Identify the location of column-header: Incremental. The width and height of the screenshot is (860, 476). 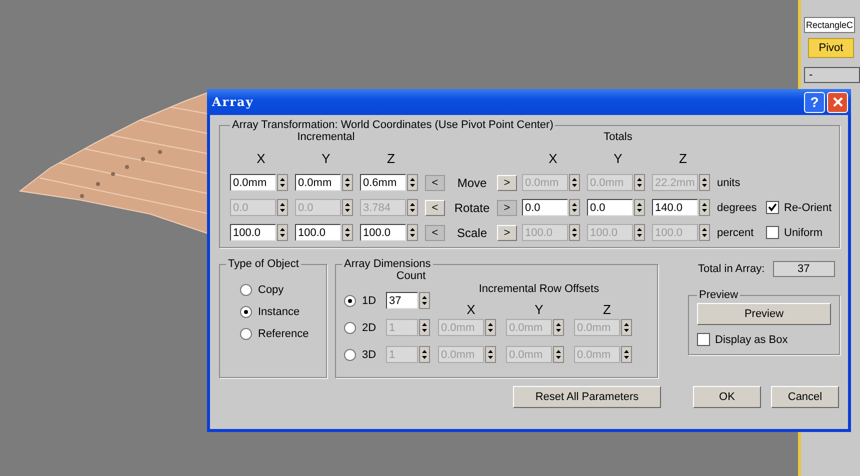
(326, 137).